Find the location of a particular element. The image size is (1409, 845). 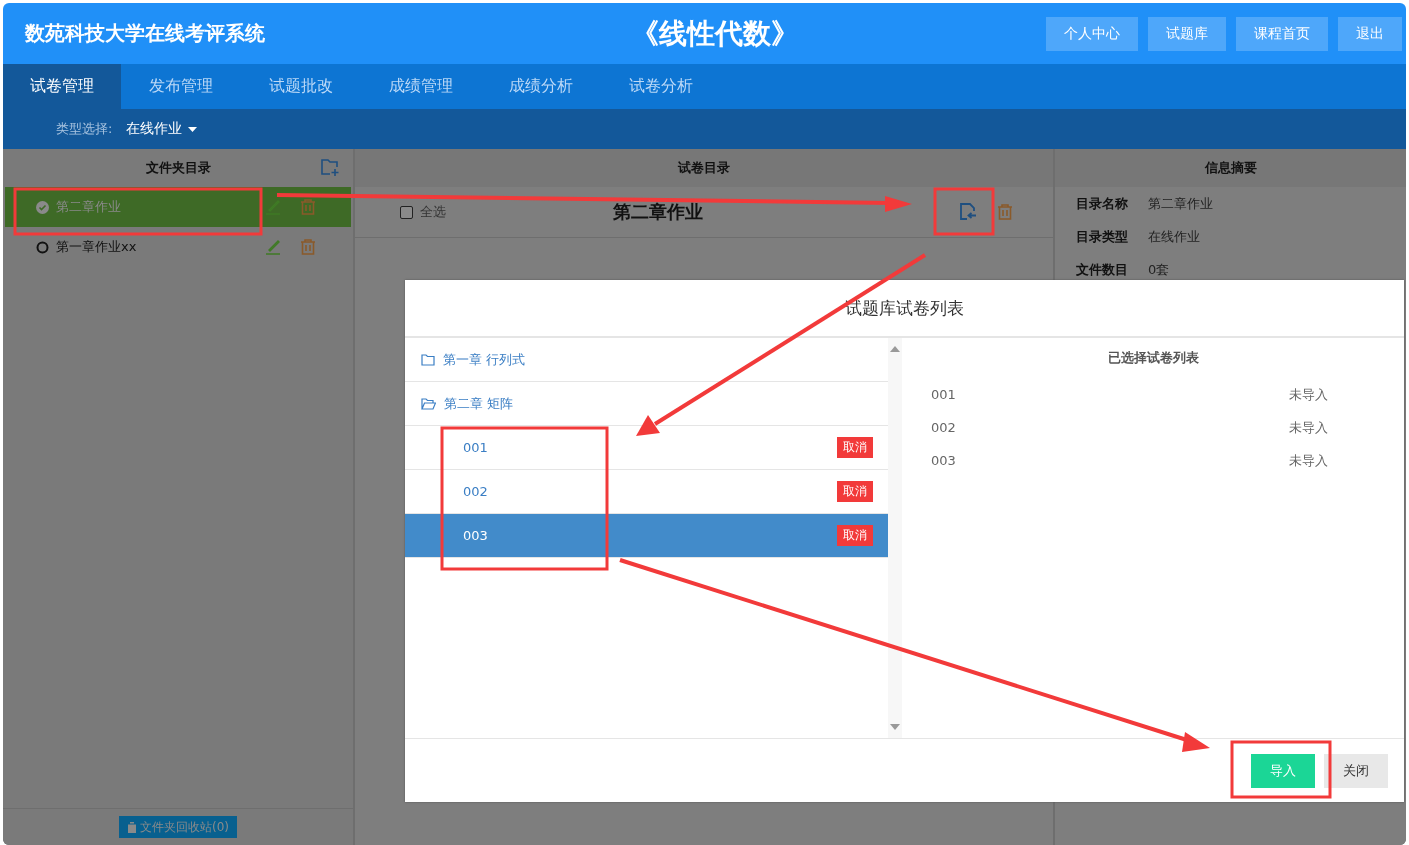

folder-icon is located at coordinates (428, 359).